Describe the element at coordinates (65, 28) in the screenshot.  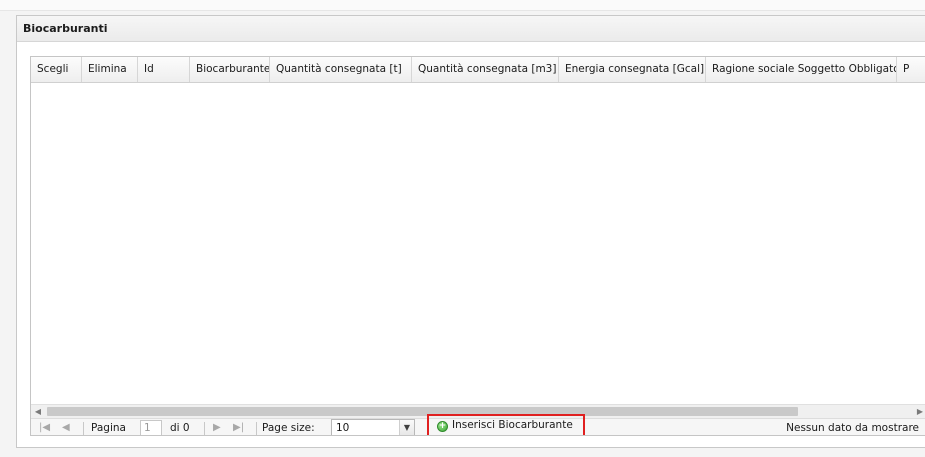
I see `panel-title: Biocarburanti` at that location.